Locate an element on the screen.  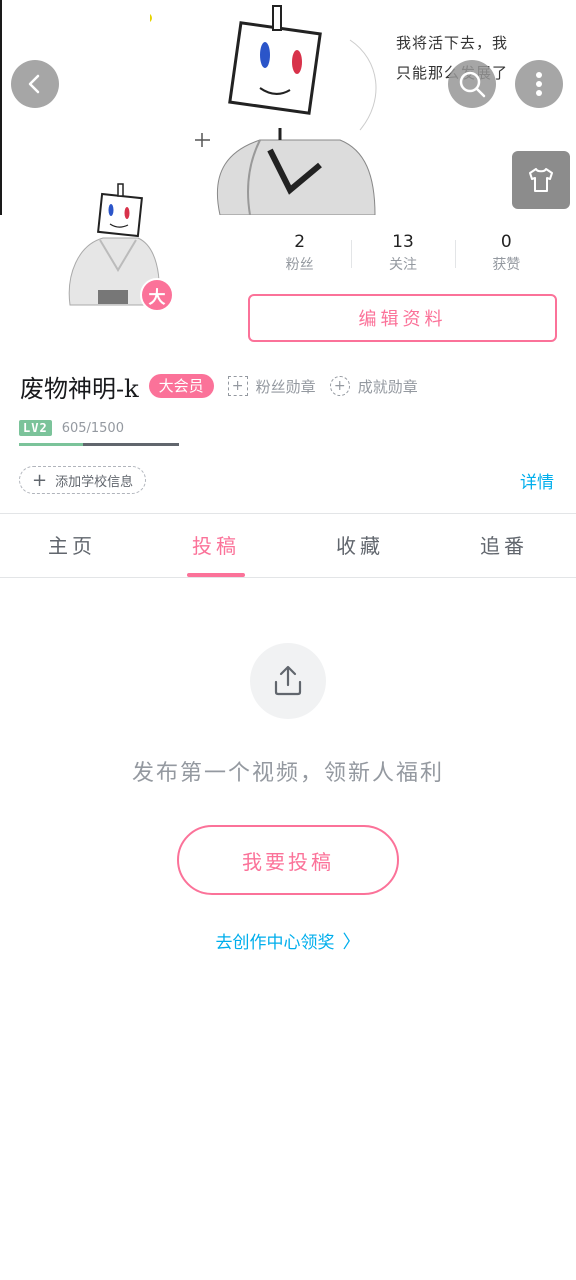
stat-likes: 0 获赞 is located at coordinates (506, 256).